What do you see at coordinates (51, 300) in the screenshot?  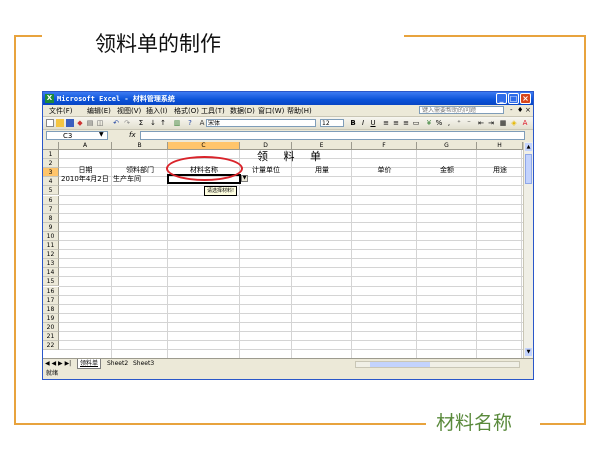 I see `row-header-17: 17` at bounding box center [51, 300].